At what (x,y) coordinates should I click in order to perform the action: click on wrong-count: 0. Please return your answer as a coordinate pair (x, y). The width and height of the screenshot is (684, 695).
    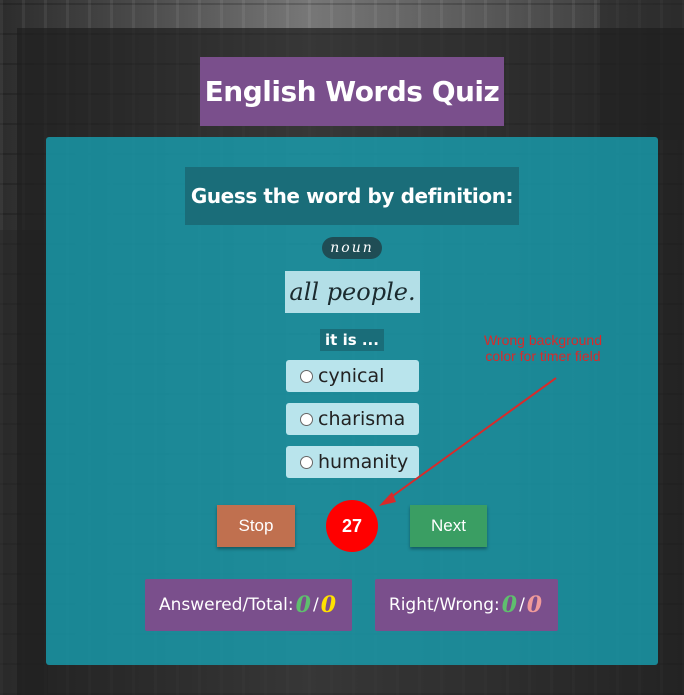
    Looking at the image, I should click on (534, 605).